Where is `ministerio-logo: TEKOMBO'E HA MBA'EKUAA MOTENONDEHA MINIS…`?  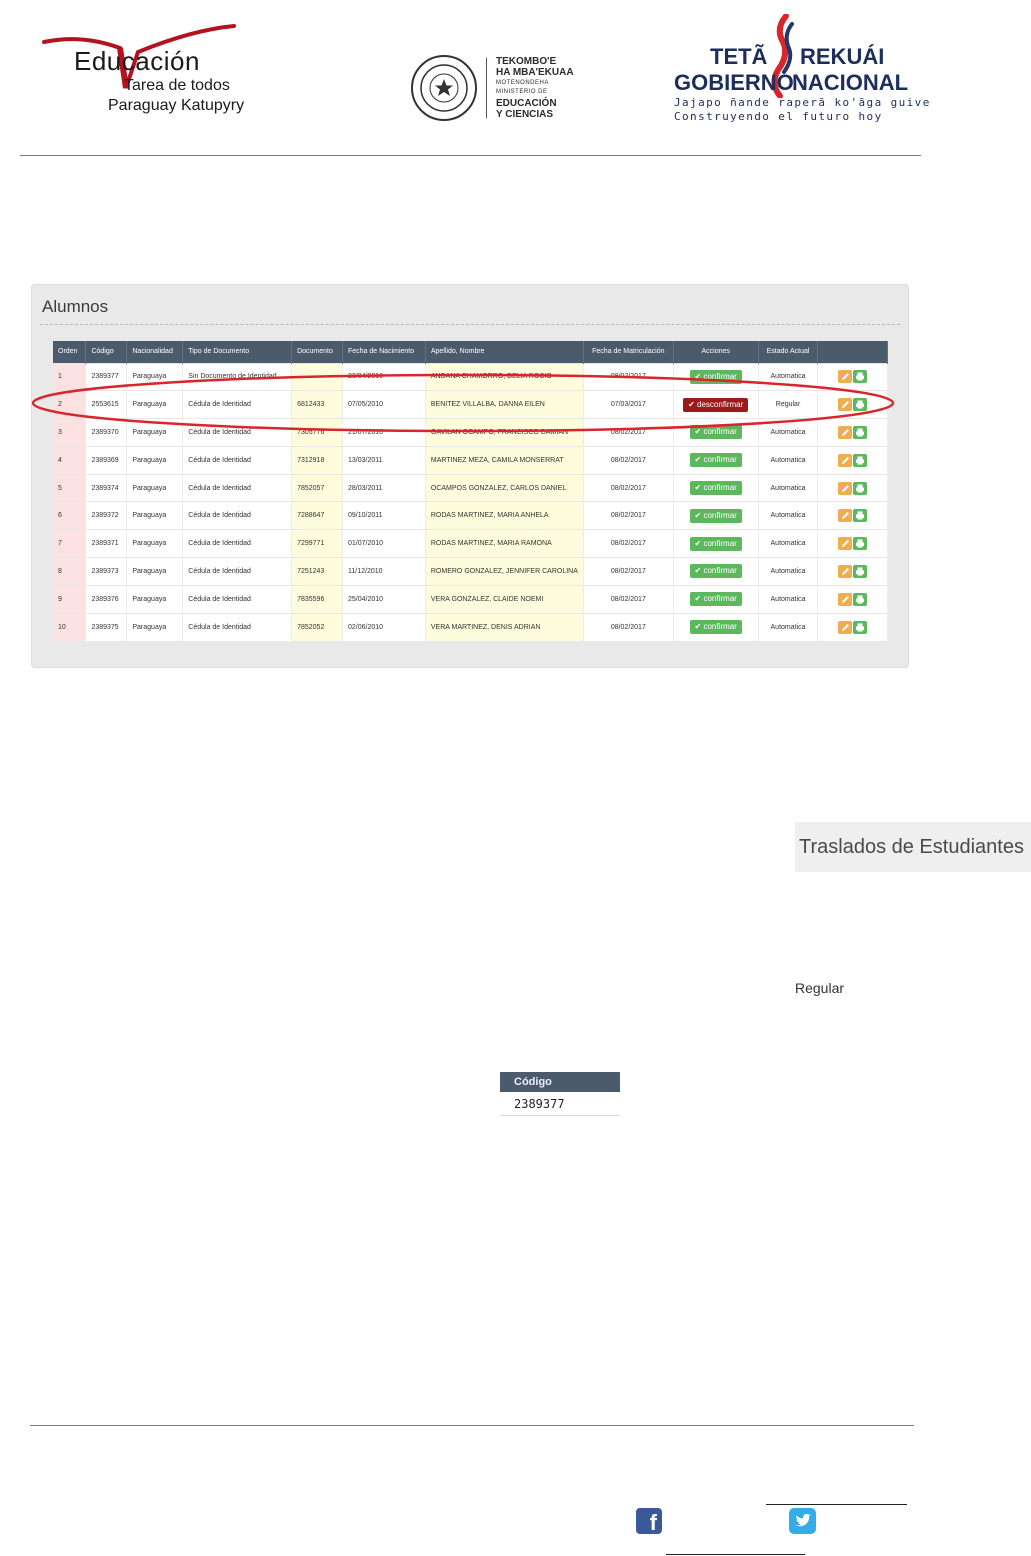 ministerio-logo: TEKOMBO'E HA MBA'EKUAA MOTENONDEHA MINIS… is located at coordinates (505, 88).